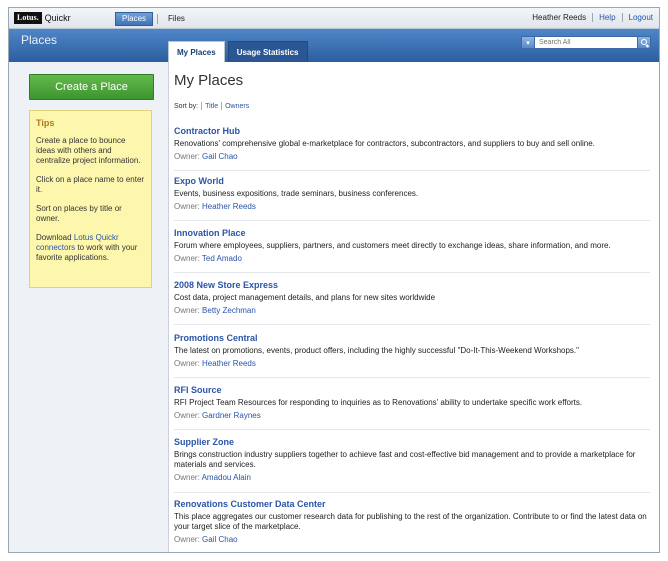 The height and width of the screenshot is (561, 668). I want to click on place-name-link: Promotions Central, so click(412, 338).